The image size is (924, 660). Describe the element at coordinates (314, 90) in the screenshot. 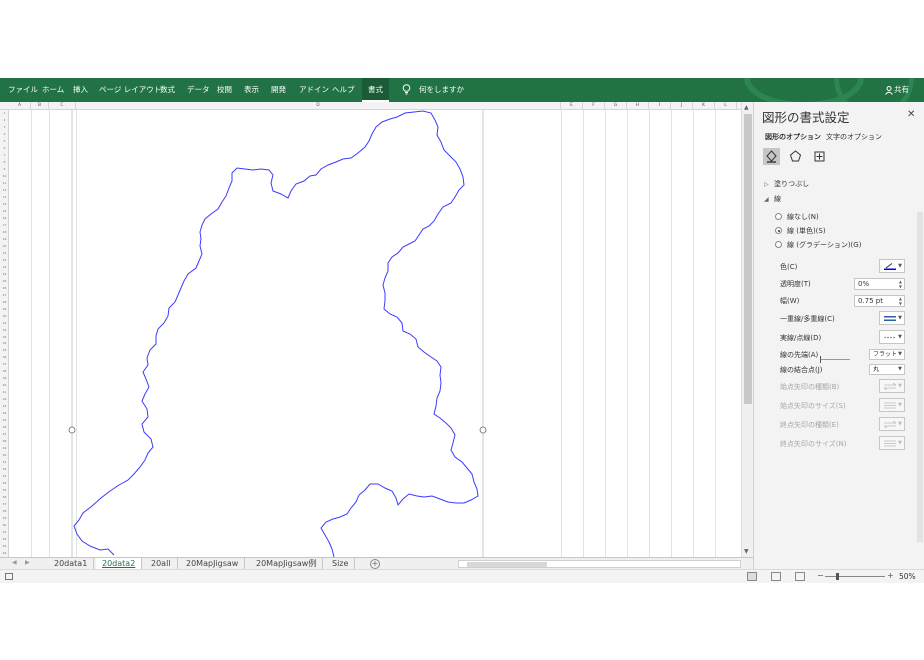

I see `tab-addins: アドイン` at that location.